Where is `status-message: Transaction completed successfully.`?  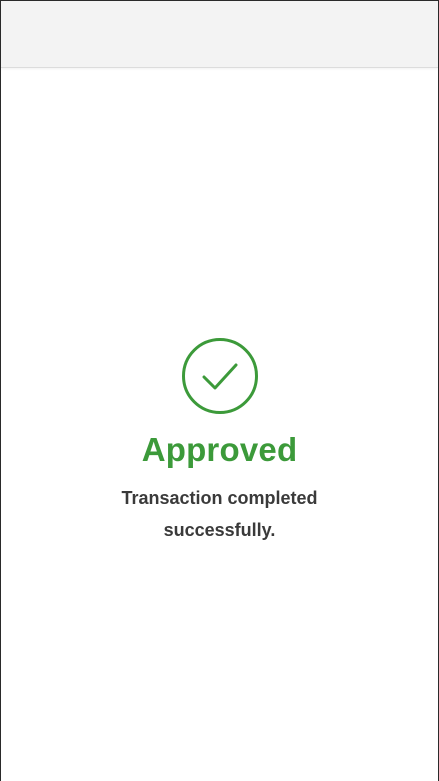 status-message: Transaction completed successfully. is located at coordinates (219, 514).